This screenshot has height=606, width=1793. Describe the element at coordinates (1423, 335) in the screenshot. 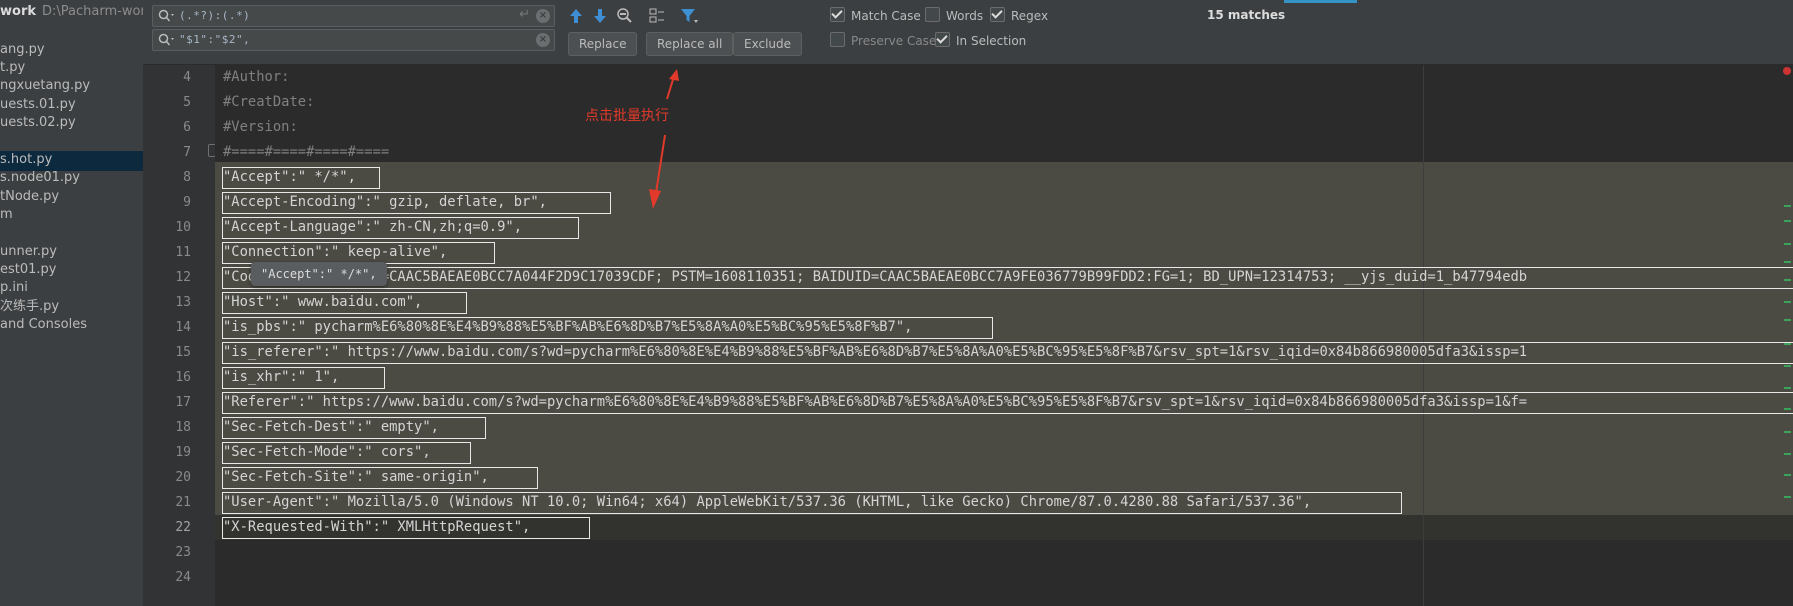

I see `right-margin-guide` at that location.